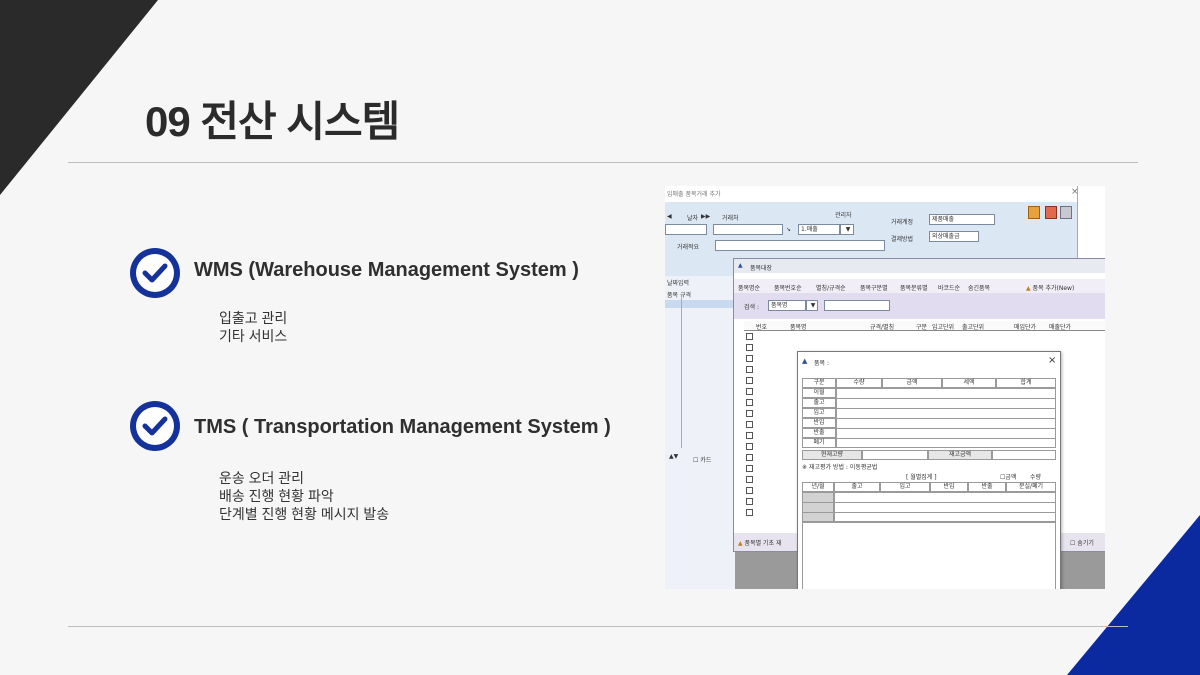  I want to click on grid-icon, so click(1066, 212).